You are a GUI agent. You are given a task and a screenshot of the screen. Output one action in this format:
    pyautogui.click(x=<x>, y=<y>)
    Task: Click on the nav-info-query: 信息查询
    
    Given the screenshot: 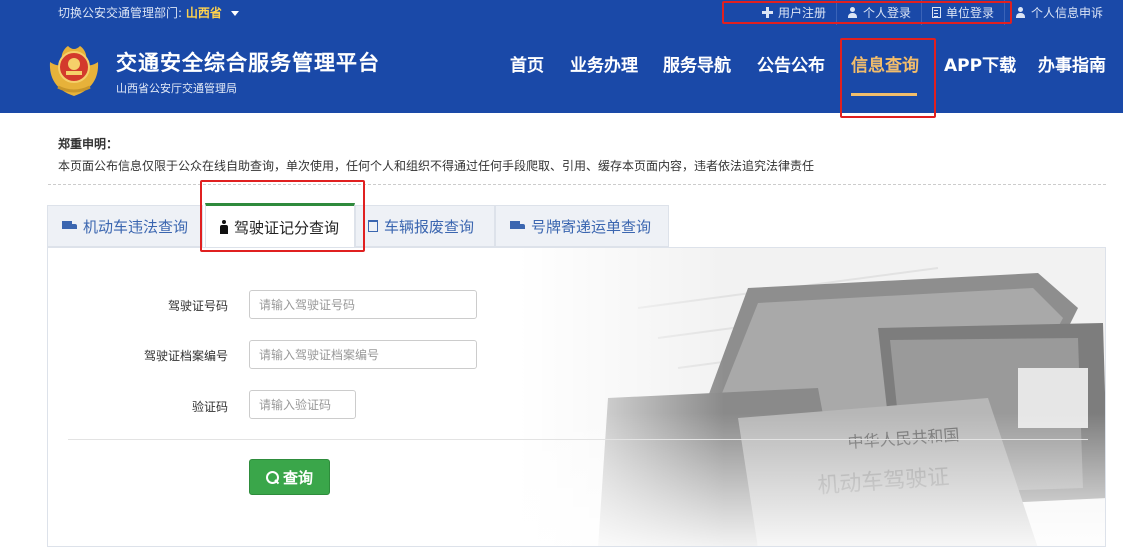 What is the action you would take?
    pyautogui.click(x=885, y=63)
    